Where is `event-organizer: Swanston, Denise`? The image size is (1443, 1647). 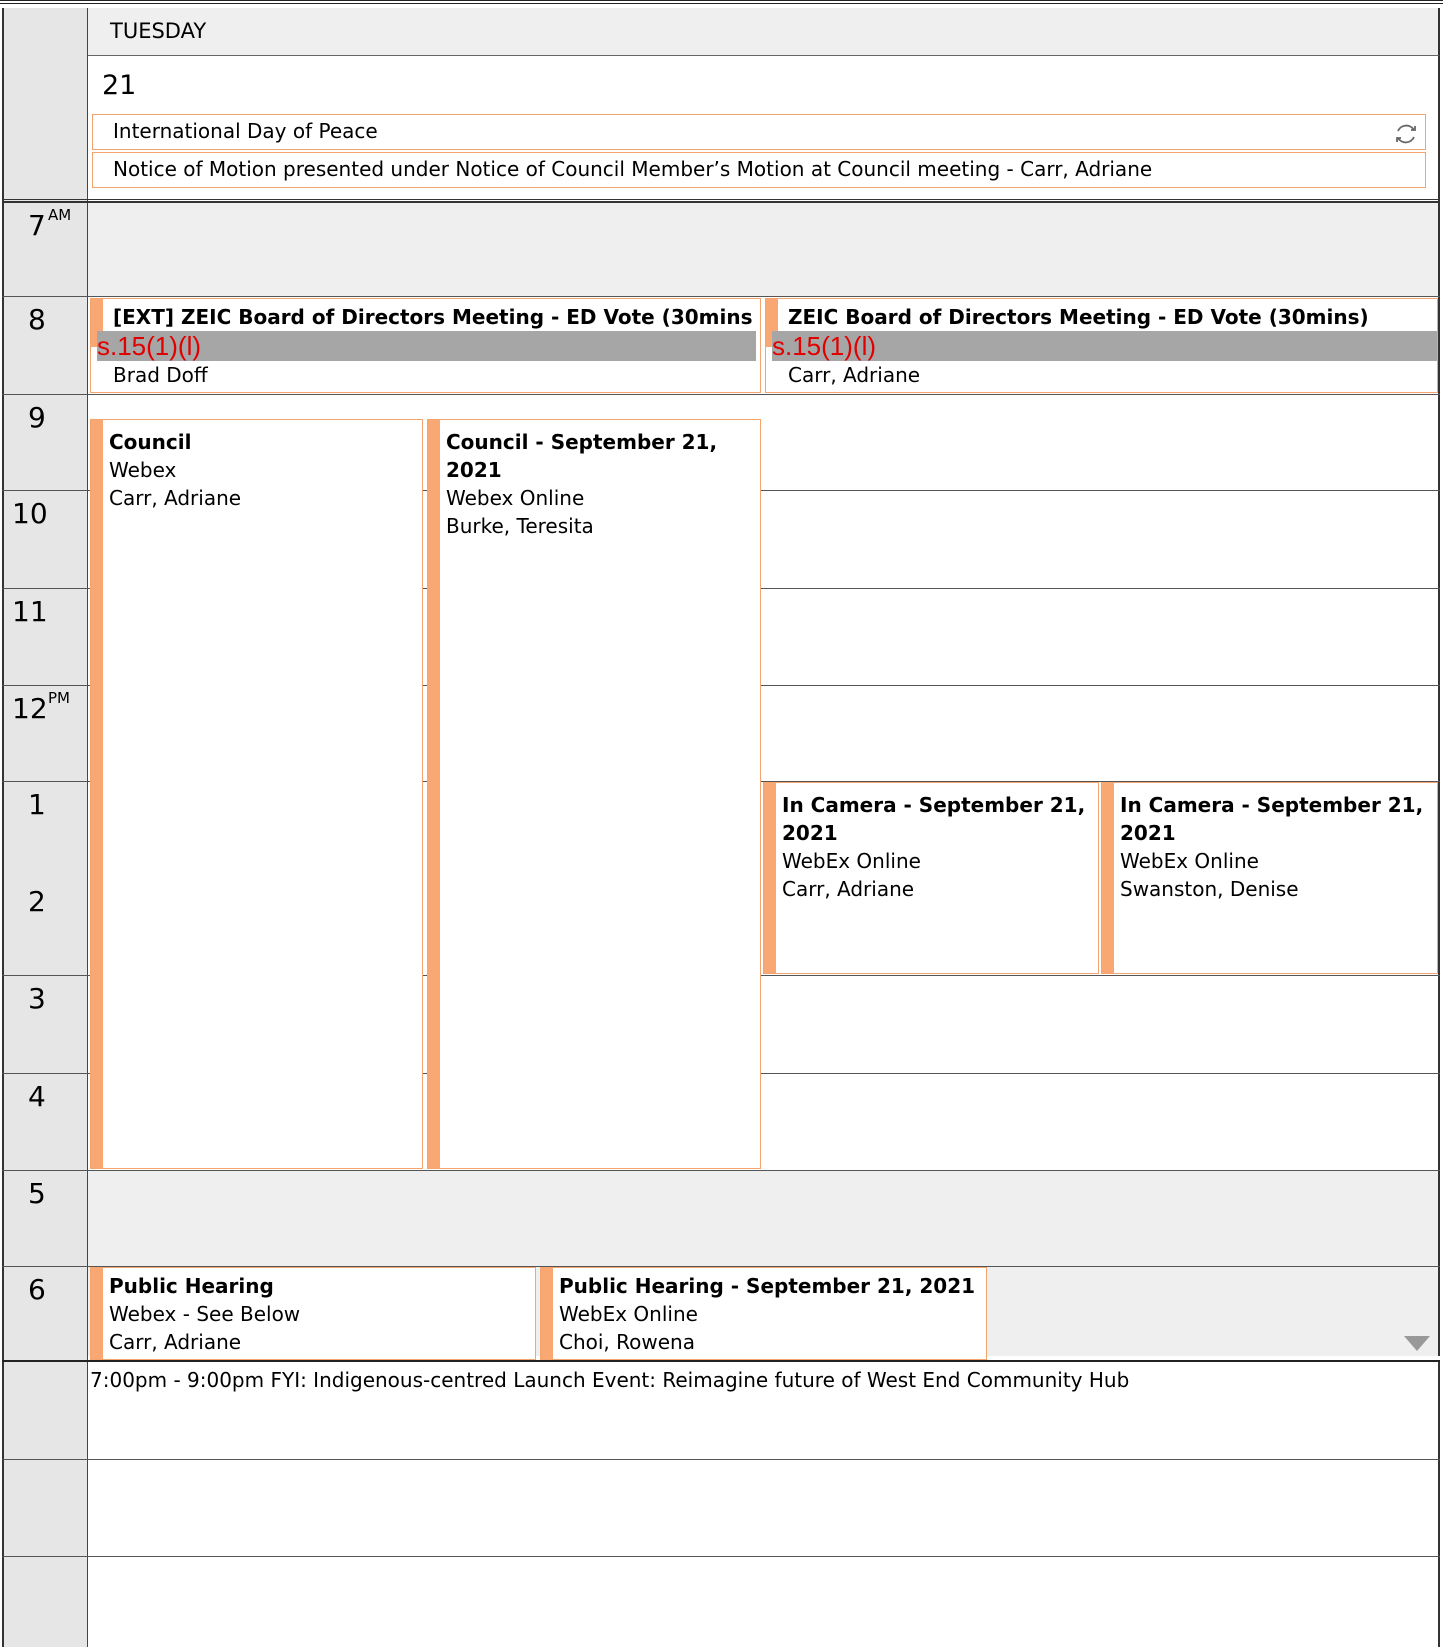
event-organizer: Swanston, Denise is located at coordinates (1209, 889).